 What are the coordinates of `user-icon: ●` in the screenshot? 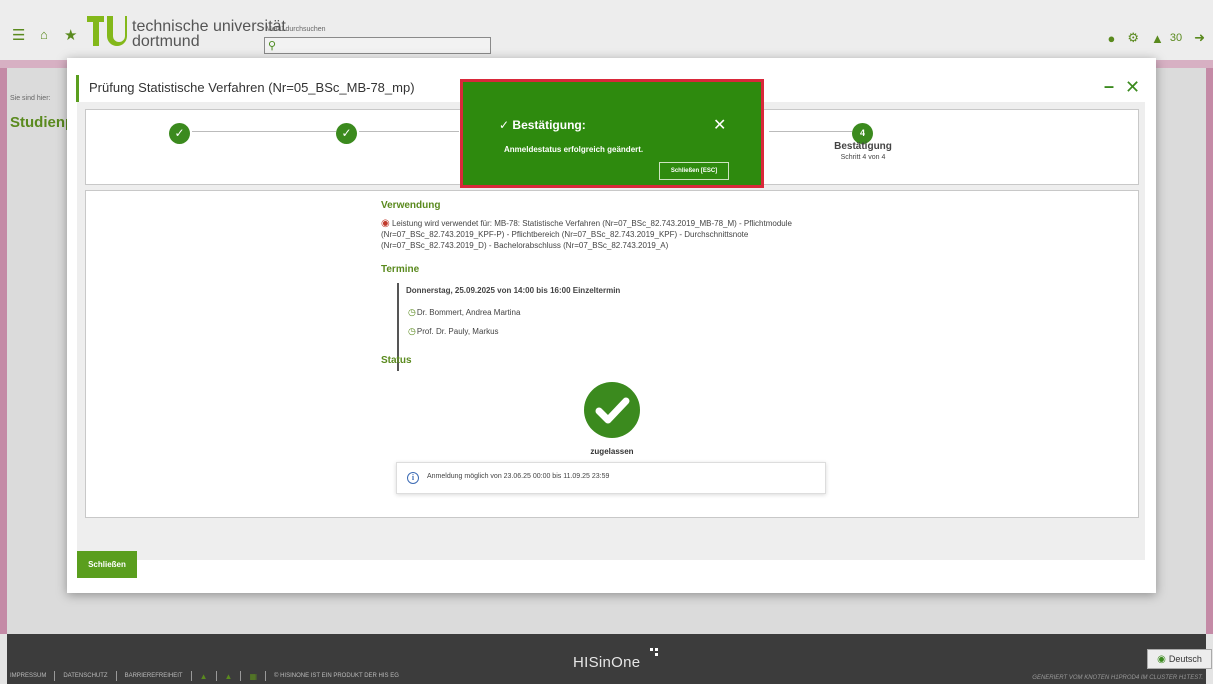 It's located at (1111, 38).